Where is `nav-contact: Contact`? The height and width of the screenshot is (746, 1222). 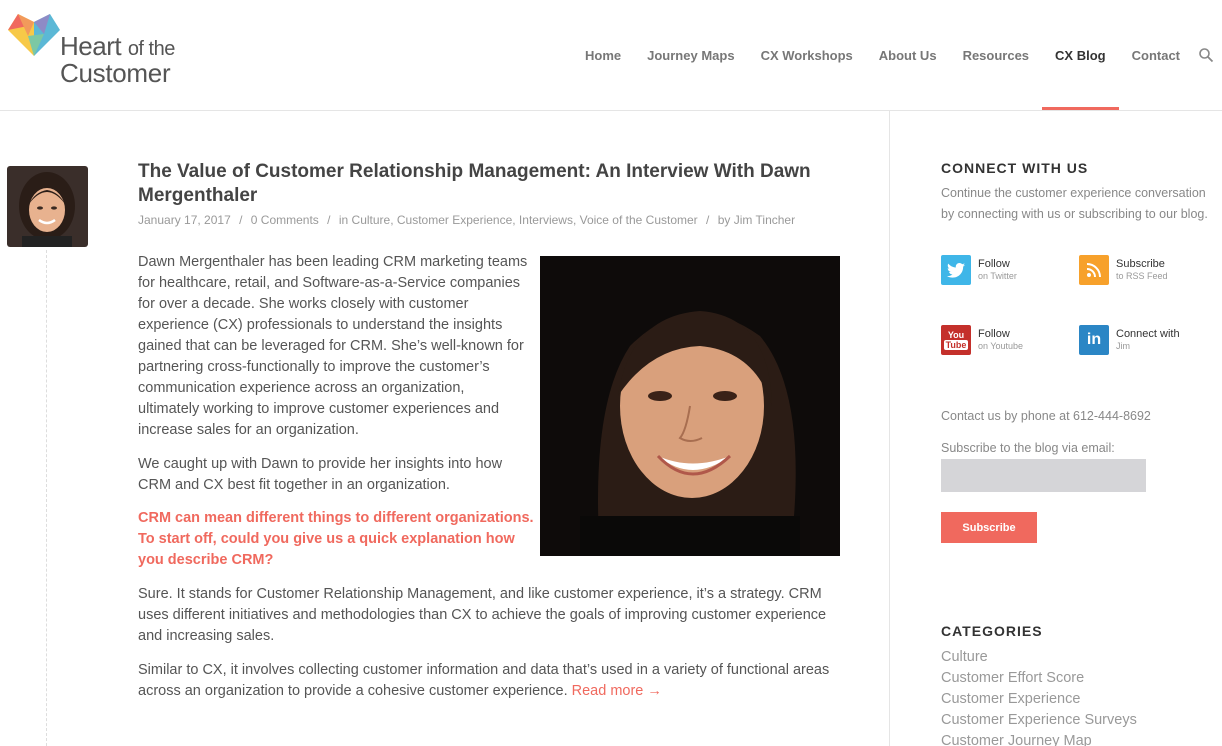
nav-contact: Contact is located at coordinates (1156, 55).